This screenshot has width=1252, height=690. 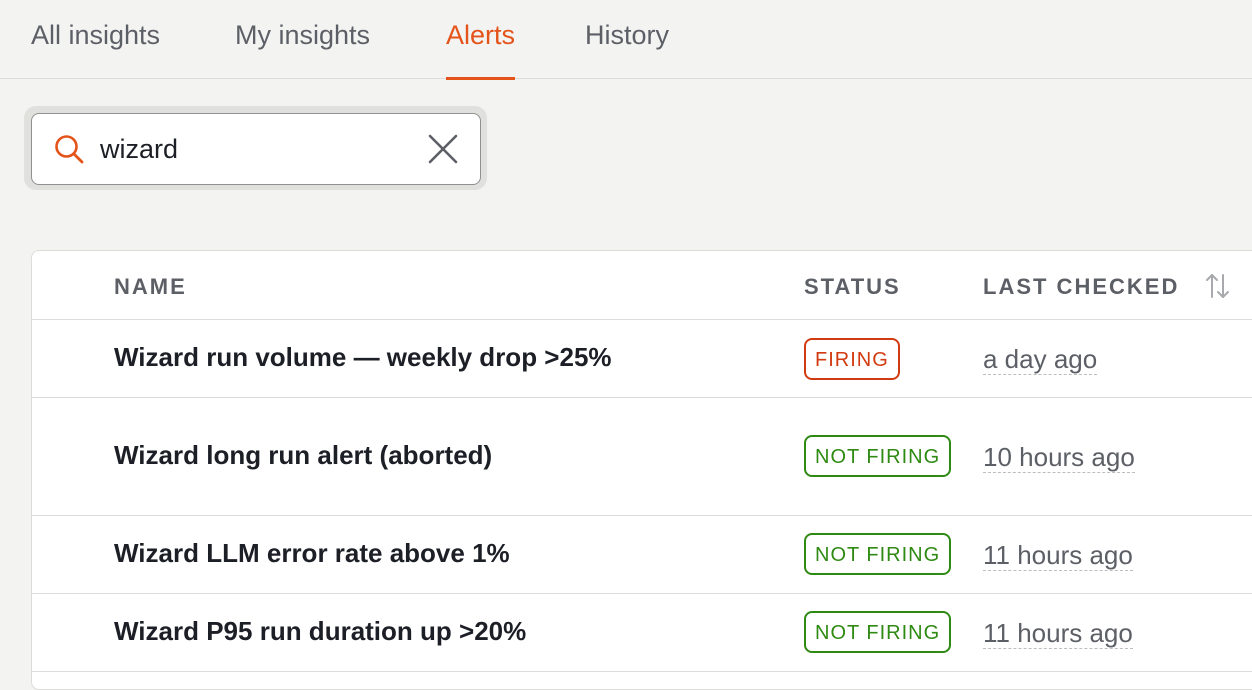 I want to click on tab-all-insights: All insights, so click(x=95, y=39).